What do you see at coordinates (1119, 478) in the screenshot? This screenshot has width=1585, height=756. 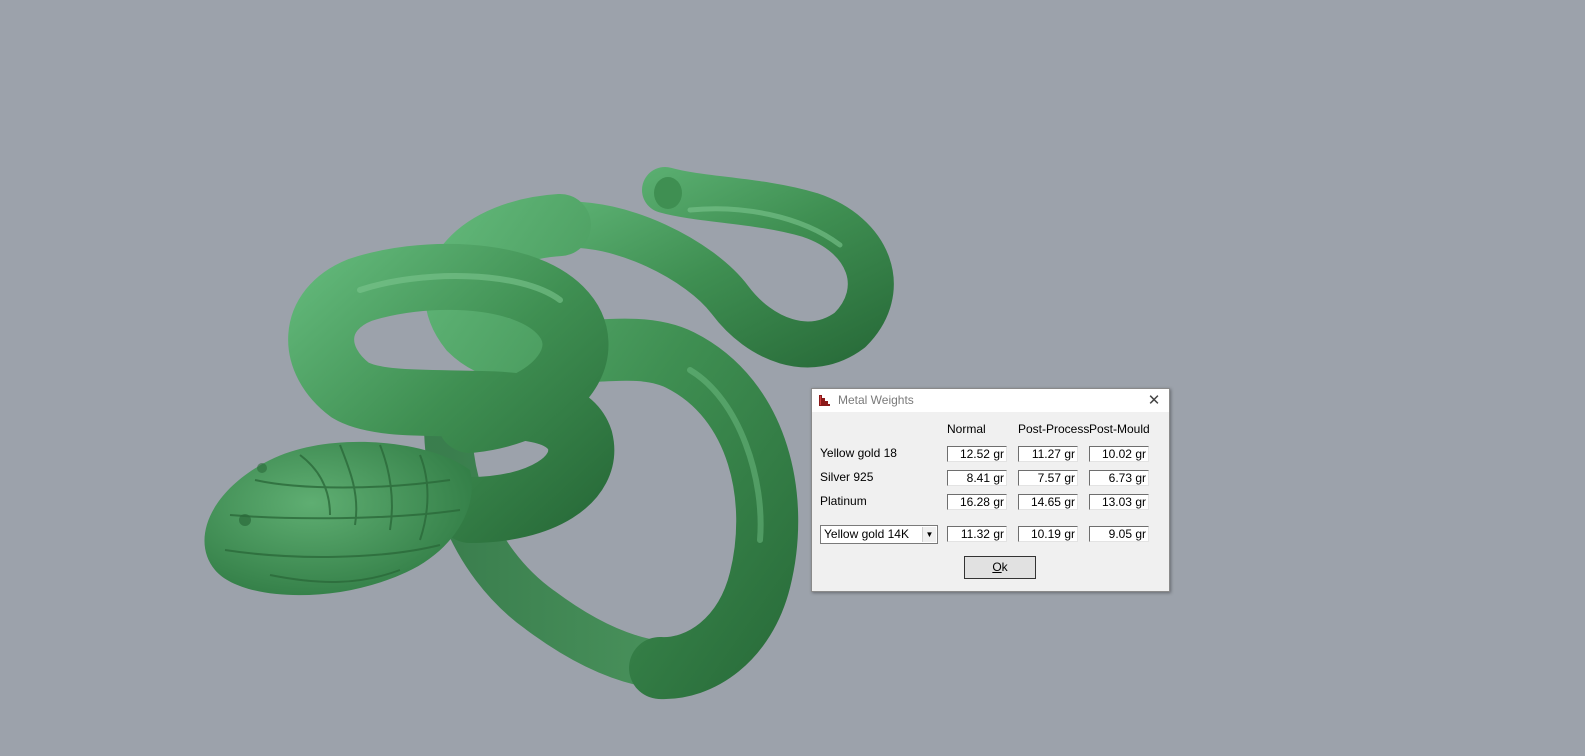 I see `silver-925-post-mould-field: 6.73 gr` at bounding box center [1119, 478].